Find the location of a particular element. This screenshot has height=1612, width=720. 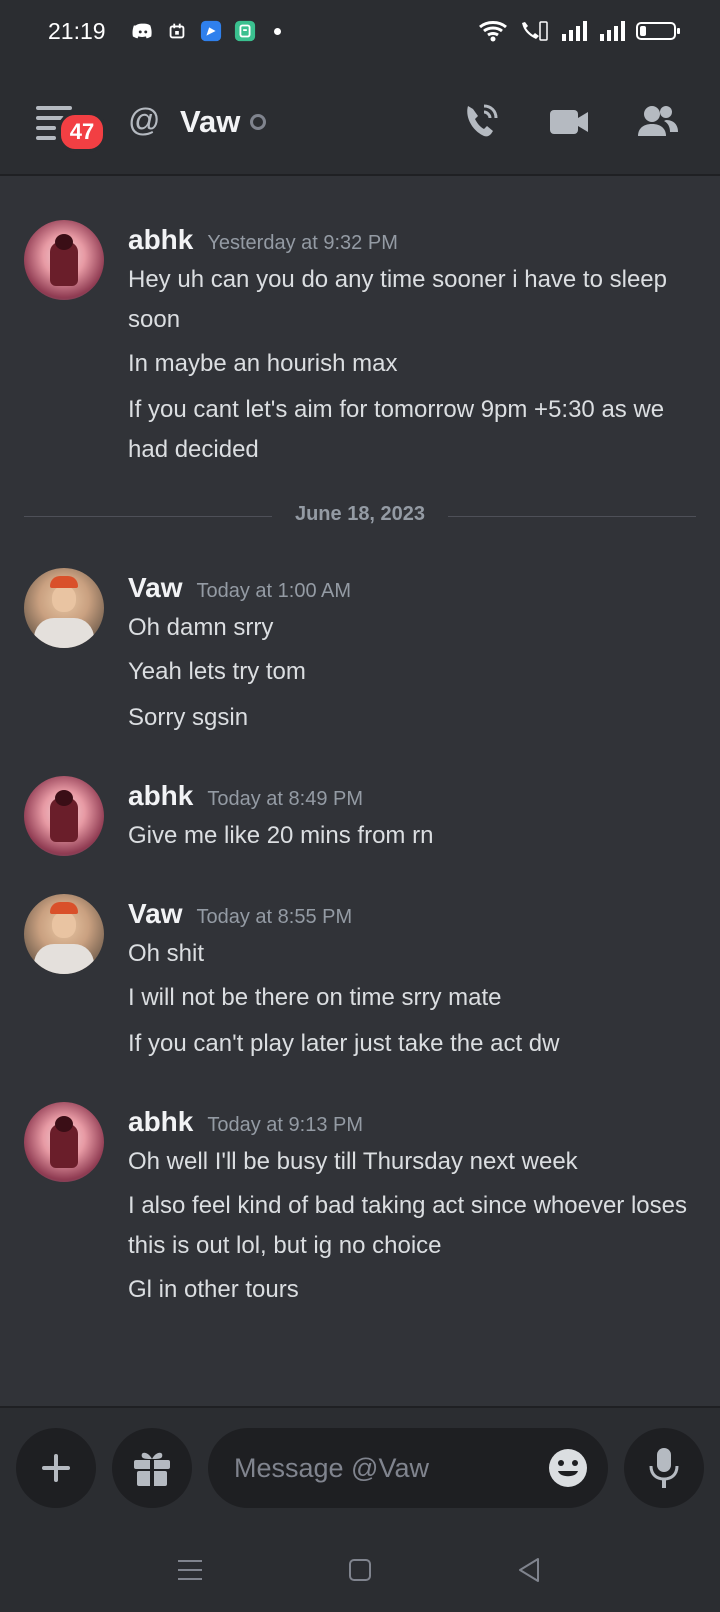

microphone-icon is located at coordinates (664, 1468).